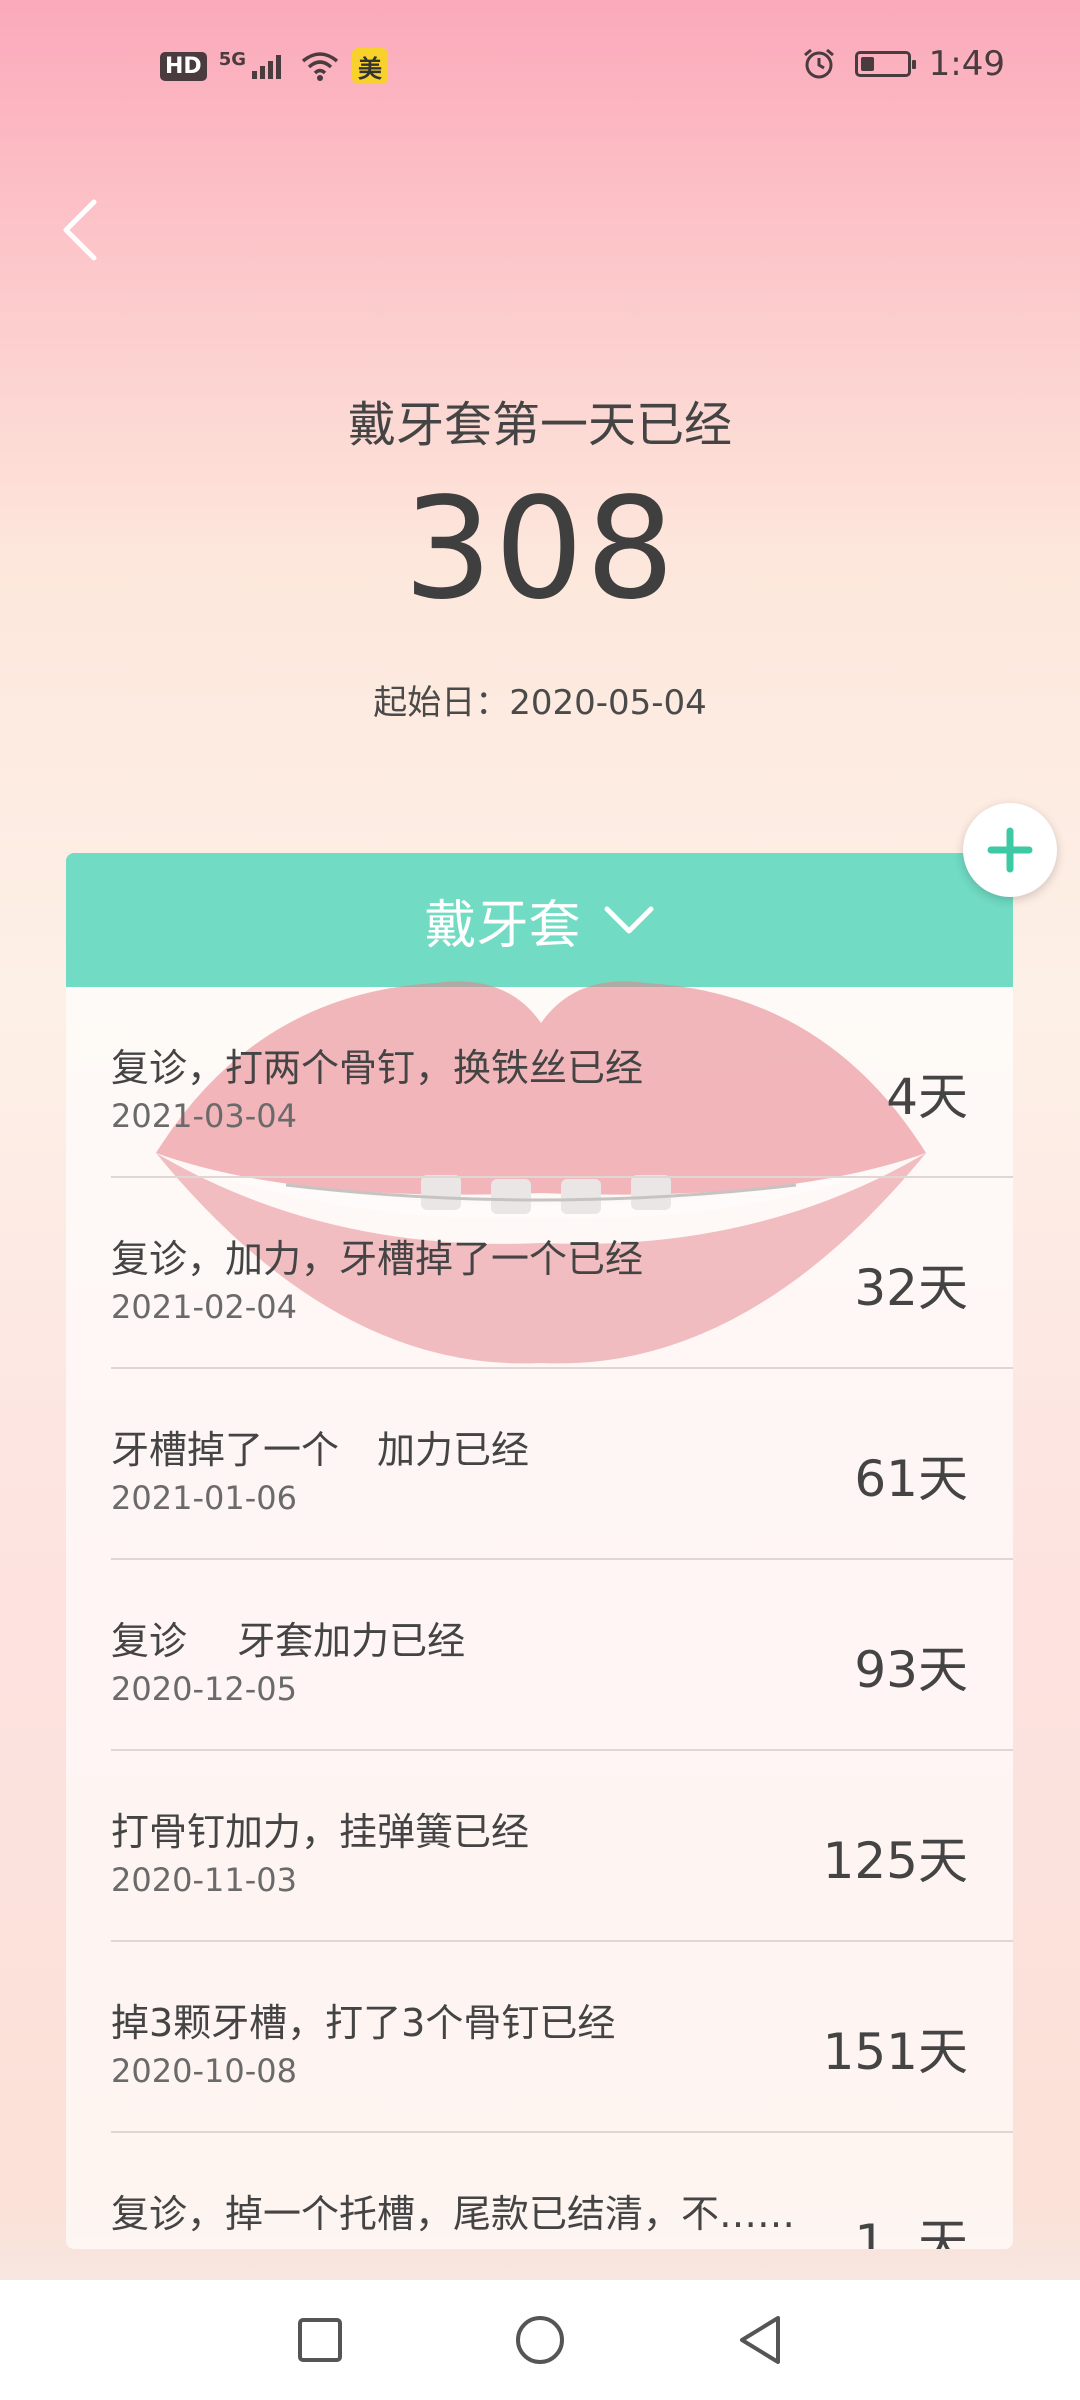 The image size is (1080, 2400). I want to click on meituan-icon: 美, so click(370, 66).